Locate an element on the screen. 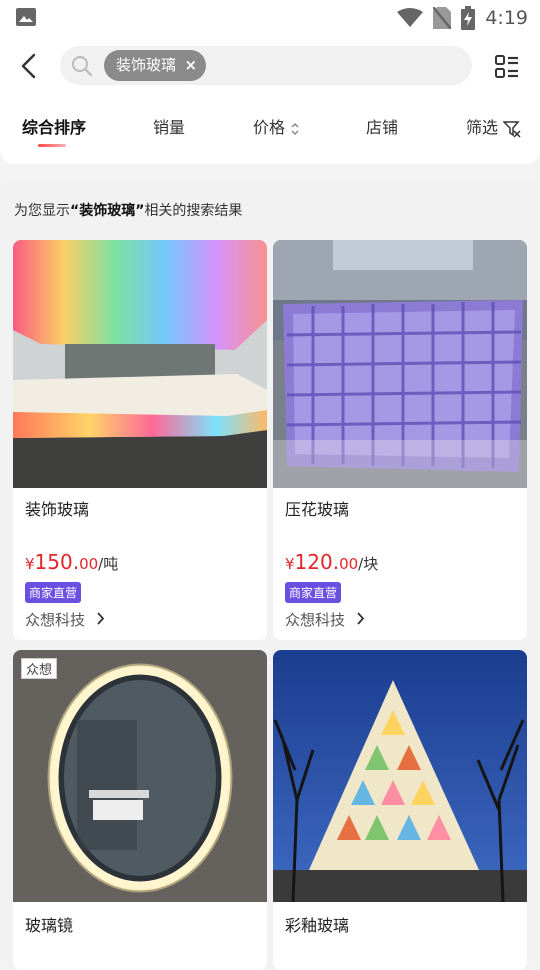 The image size is (540, 970). header: 装饰玻璃 × 综合排序 销量 价格 店铺 筛选 is located at coordinates (270, 100).